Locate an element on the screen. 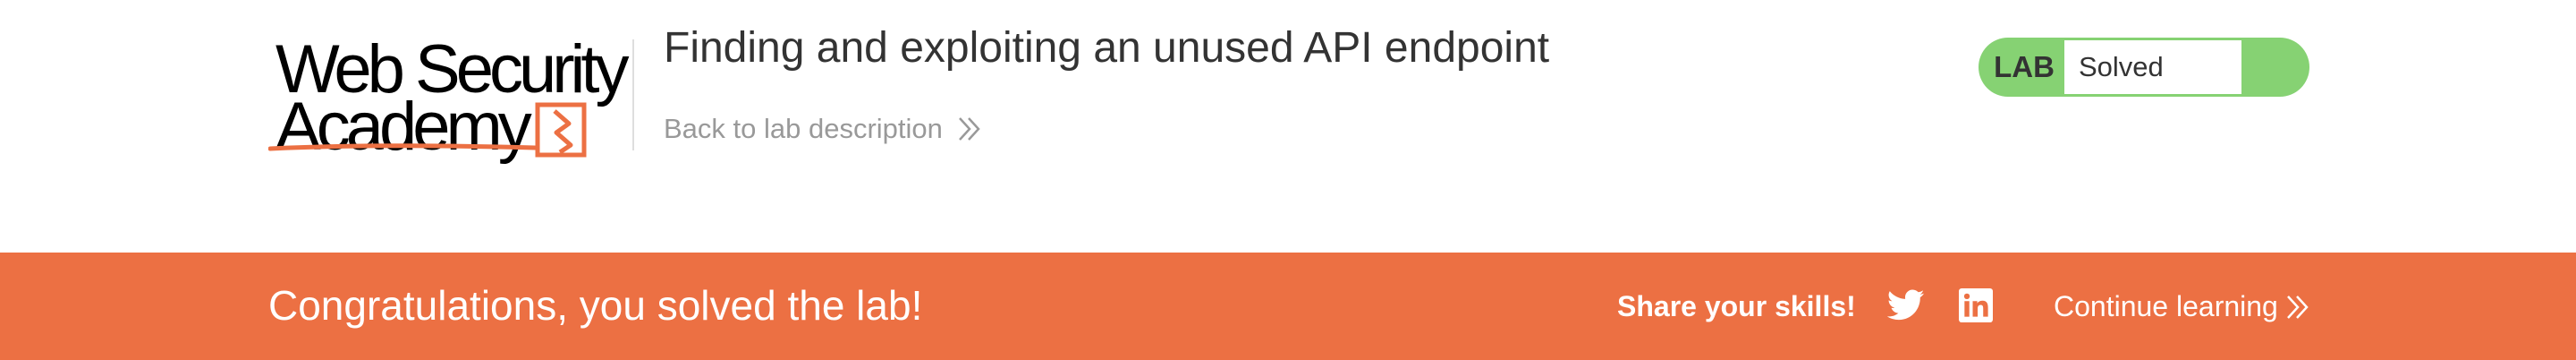 This screenshot has width=2576, height=360. logo-underline-icon is located at coordinates (402, 147).